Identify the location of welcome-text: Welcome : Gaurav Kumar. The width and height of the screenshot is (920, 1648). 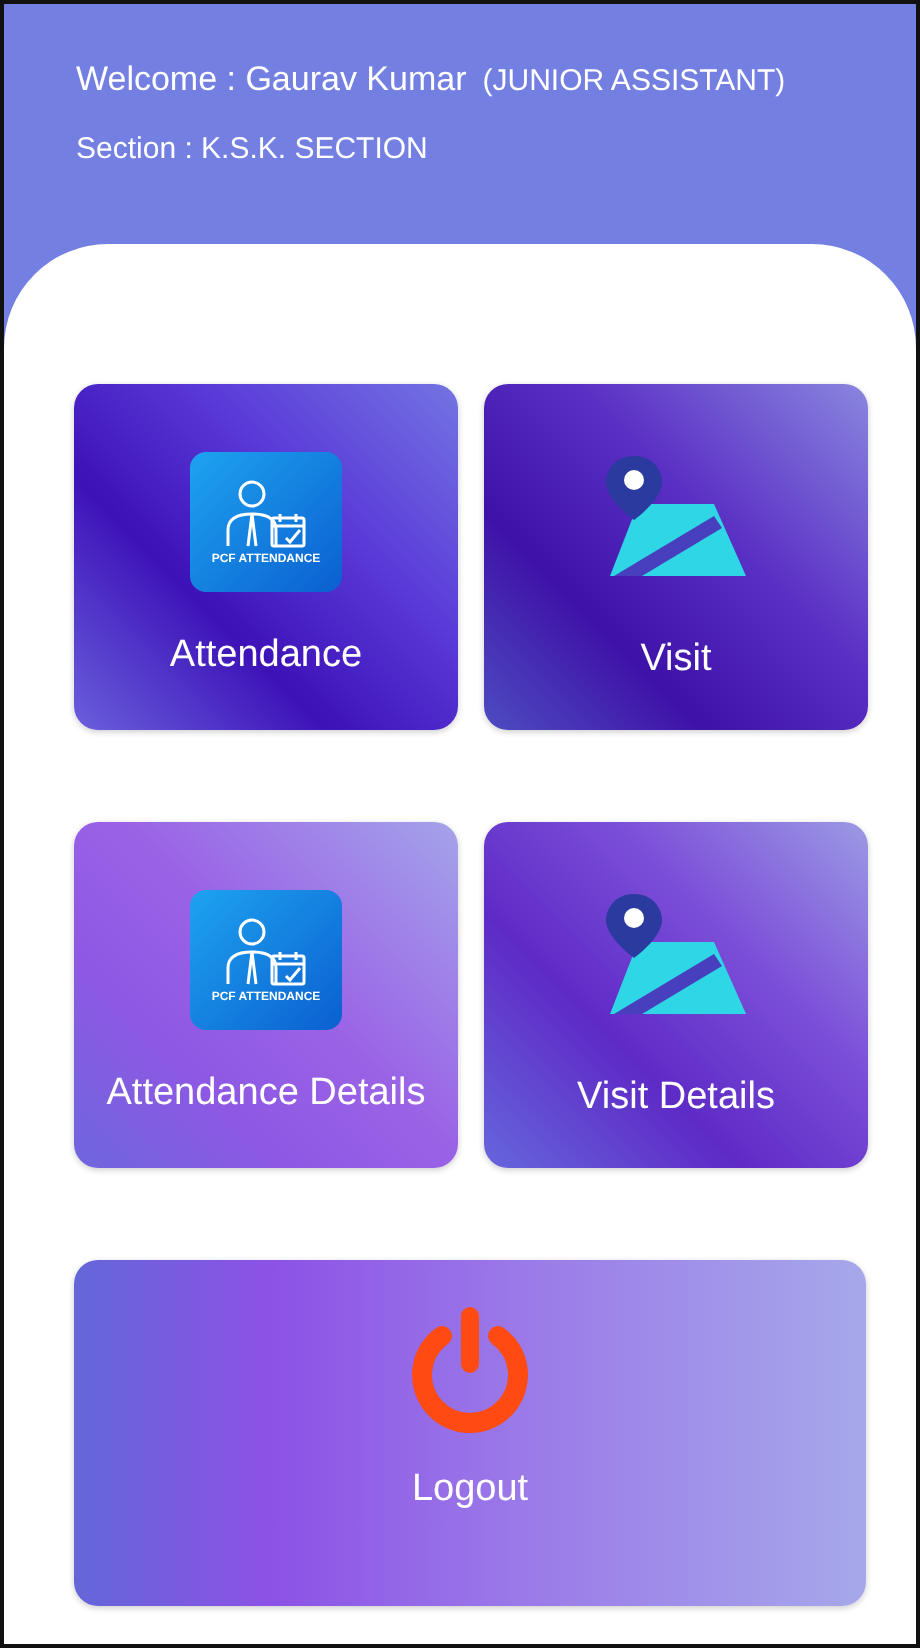
(271, 80).